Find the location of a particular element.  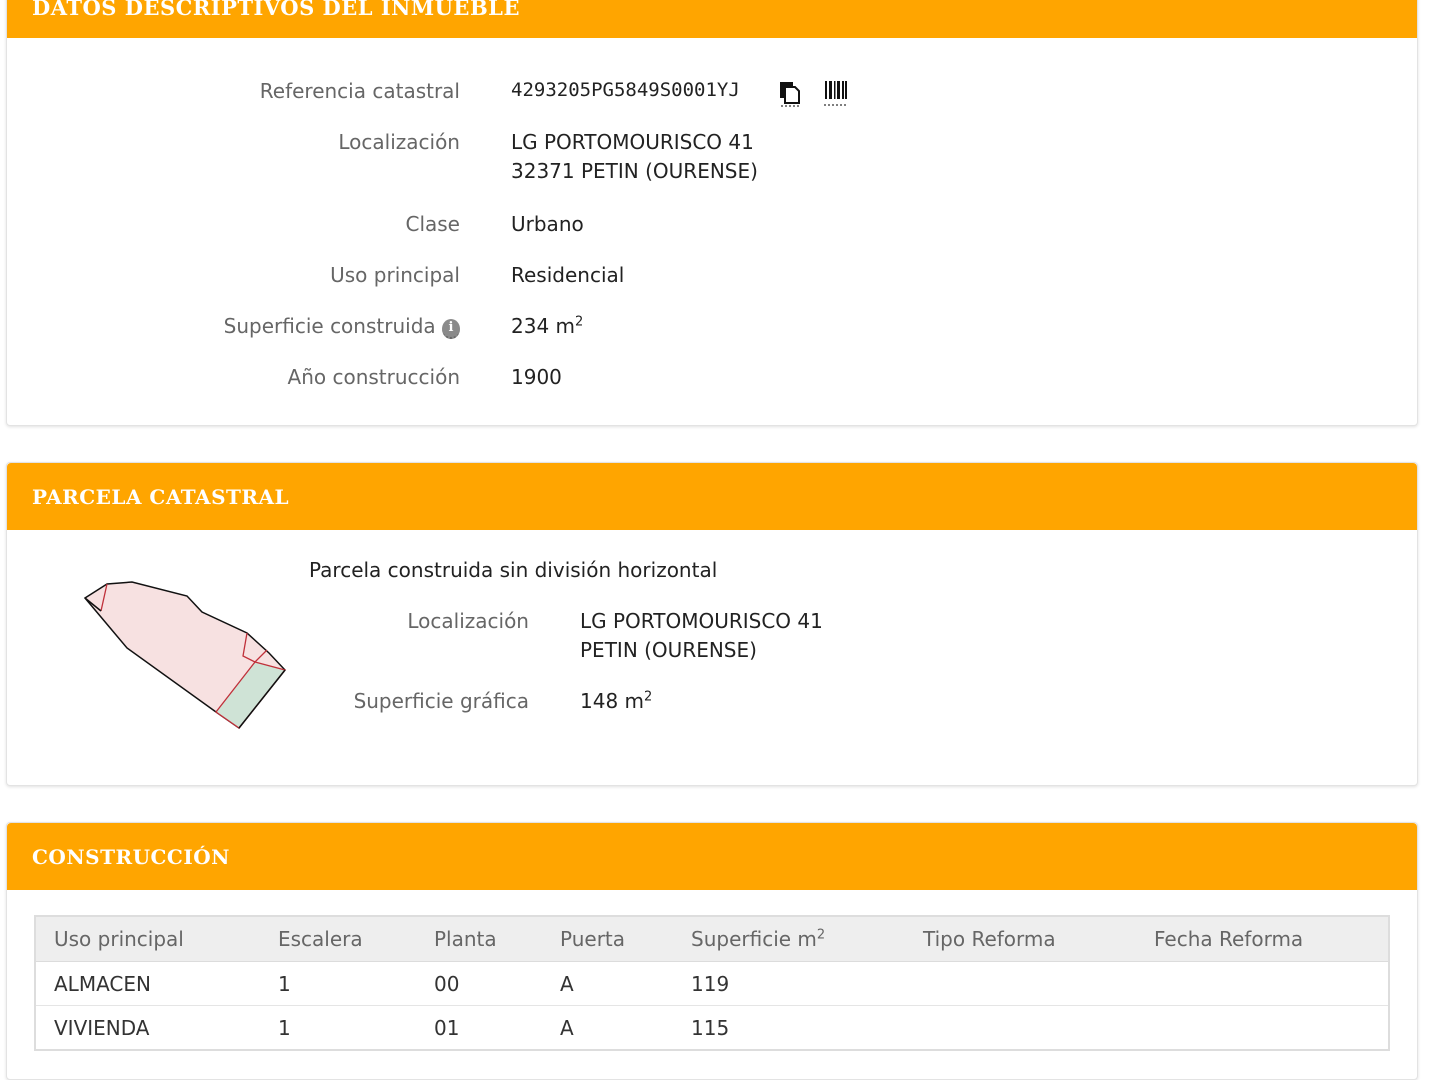

anio-construccion-label: Año construcción is located at coordinates (373, 377).